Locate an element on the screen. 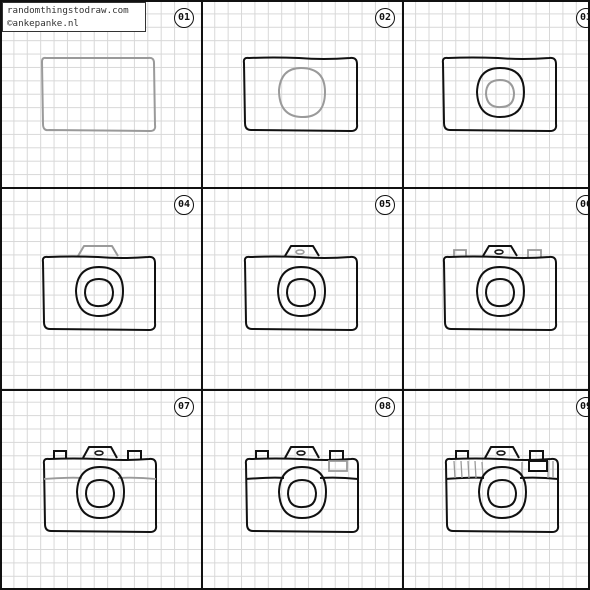 This screenshot has width=590, height=590. step-panel-7: 07 is located at coordinates (101, 483).